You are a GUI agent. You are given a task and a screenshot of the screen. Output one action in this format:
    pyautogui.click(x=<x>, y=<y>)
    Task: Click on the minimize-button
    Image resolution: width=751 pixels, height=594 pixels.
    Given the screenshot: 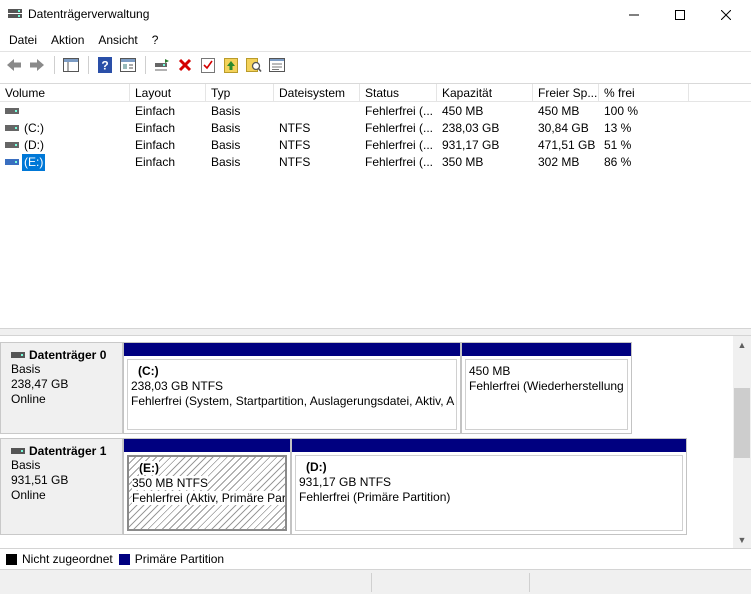 What is the action you would take?
    pyautogui.click(x=634, y=15)
    